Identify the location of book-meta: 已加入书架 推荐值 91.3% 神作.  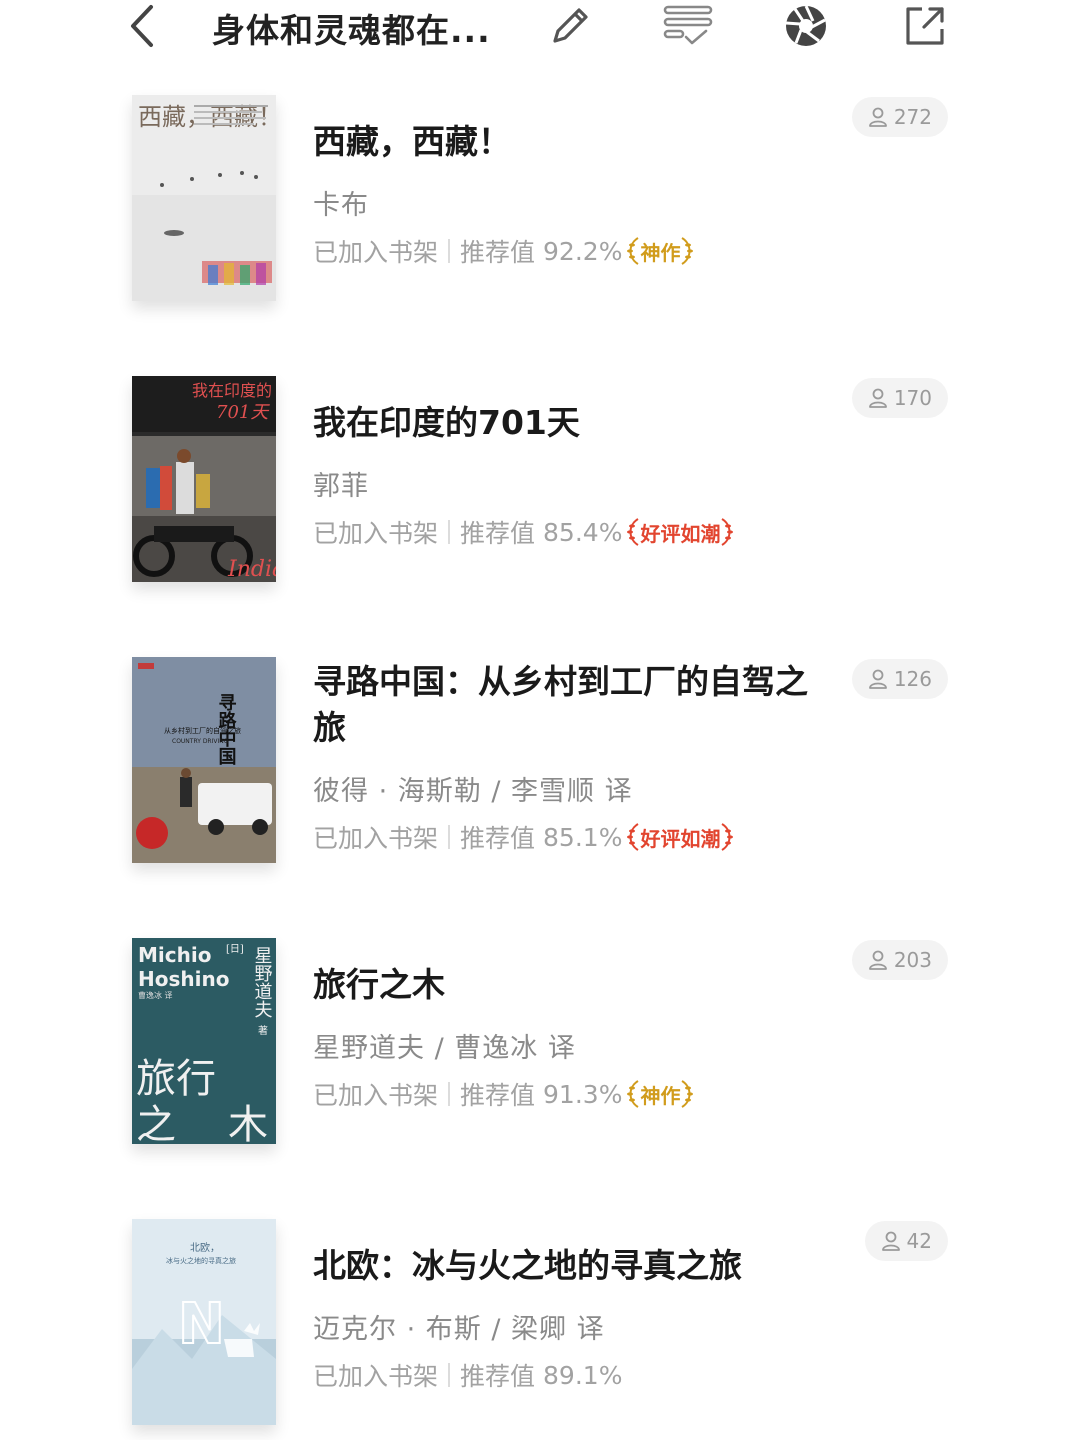
(503, 1094).